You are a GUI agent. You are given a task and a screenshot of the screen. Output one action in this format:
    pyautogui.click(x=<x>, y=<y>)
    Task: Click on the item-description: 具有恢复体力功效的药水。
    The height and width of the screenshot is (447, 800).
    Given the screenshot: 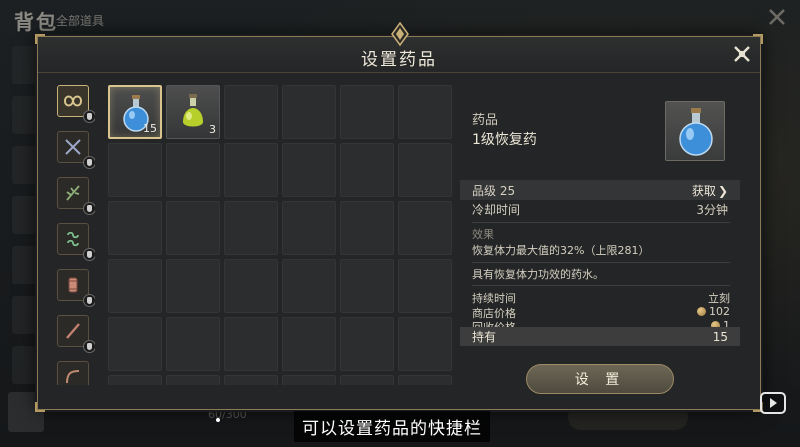 What is the action you would take?
    pyautogui.click(x=538, y=274)
    